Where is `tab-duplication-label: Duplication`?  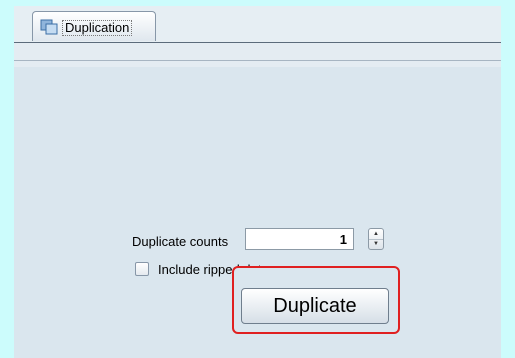 tab-duplication-label: Duplication is located at coordinates (97, 28).